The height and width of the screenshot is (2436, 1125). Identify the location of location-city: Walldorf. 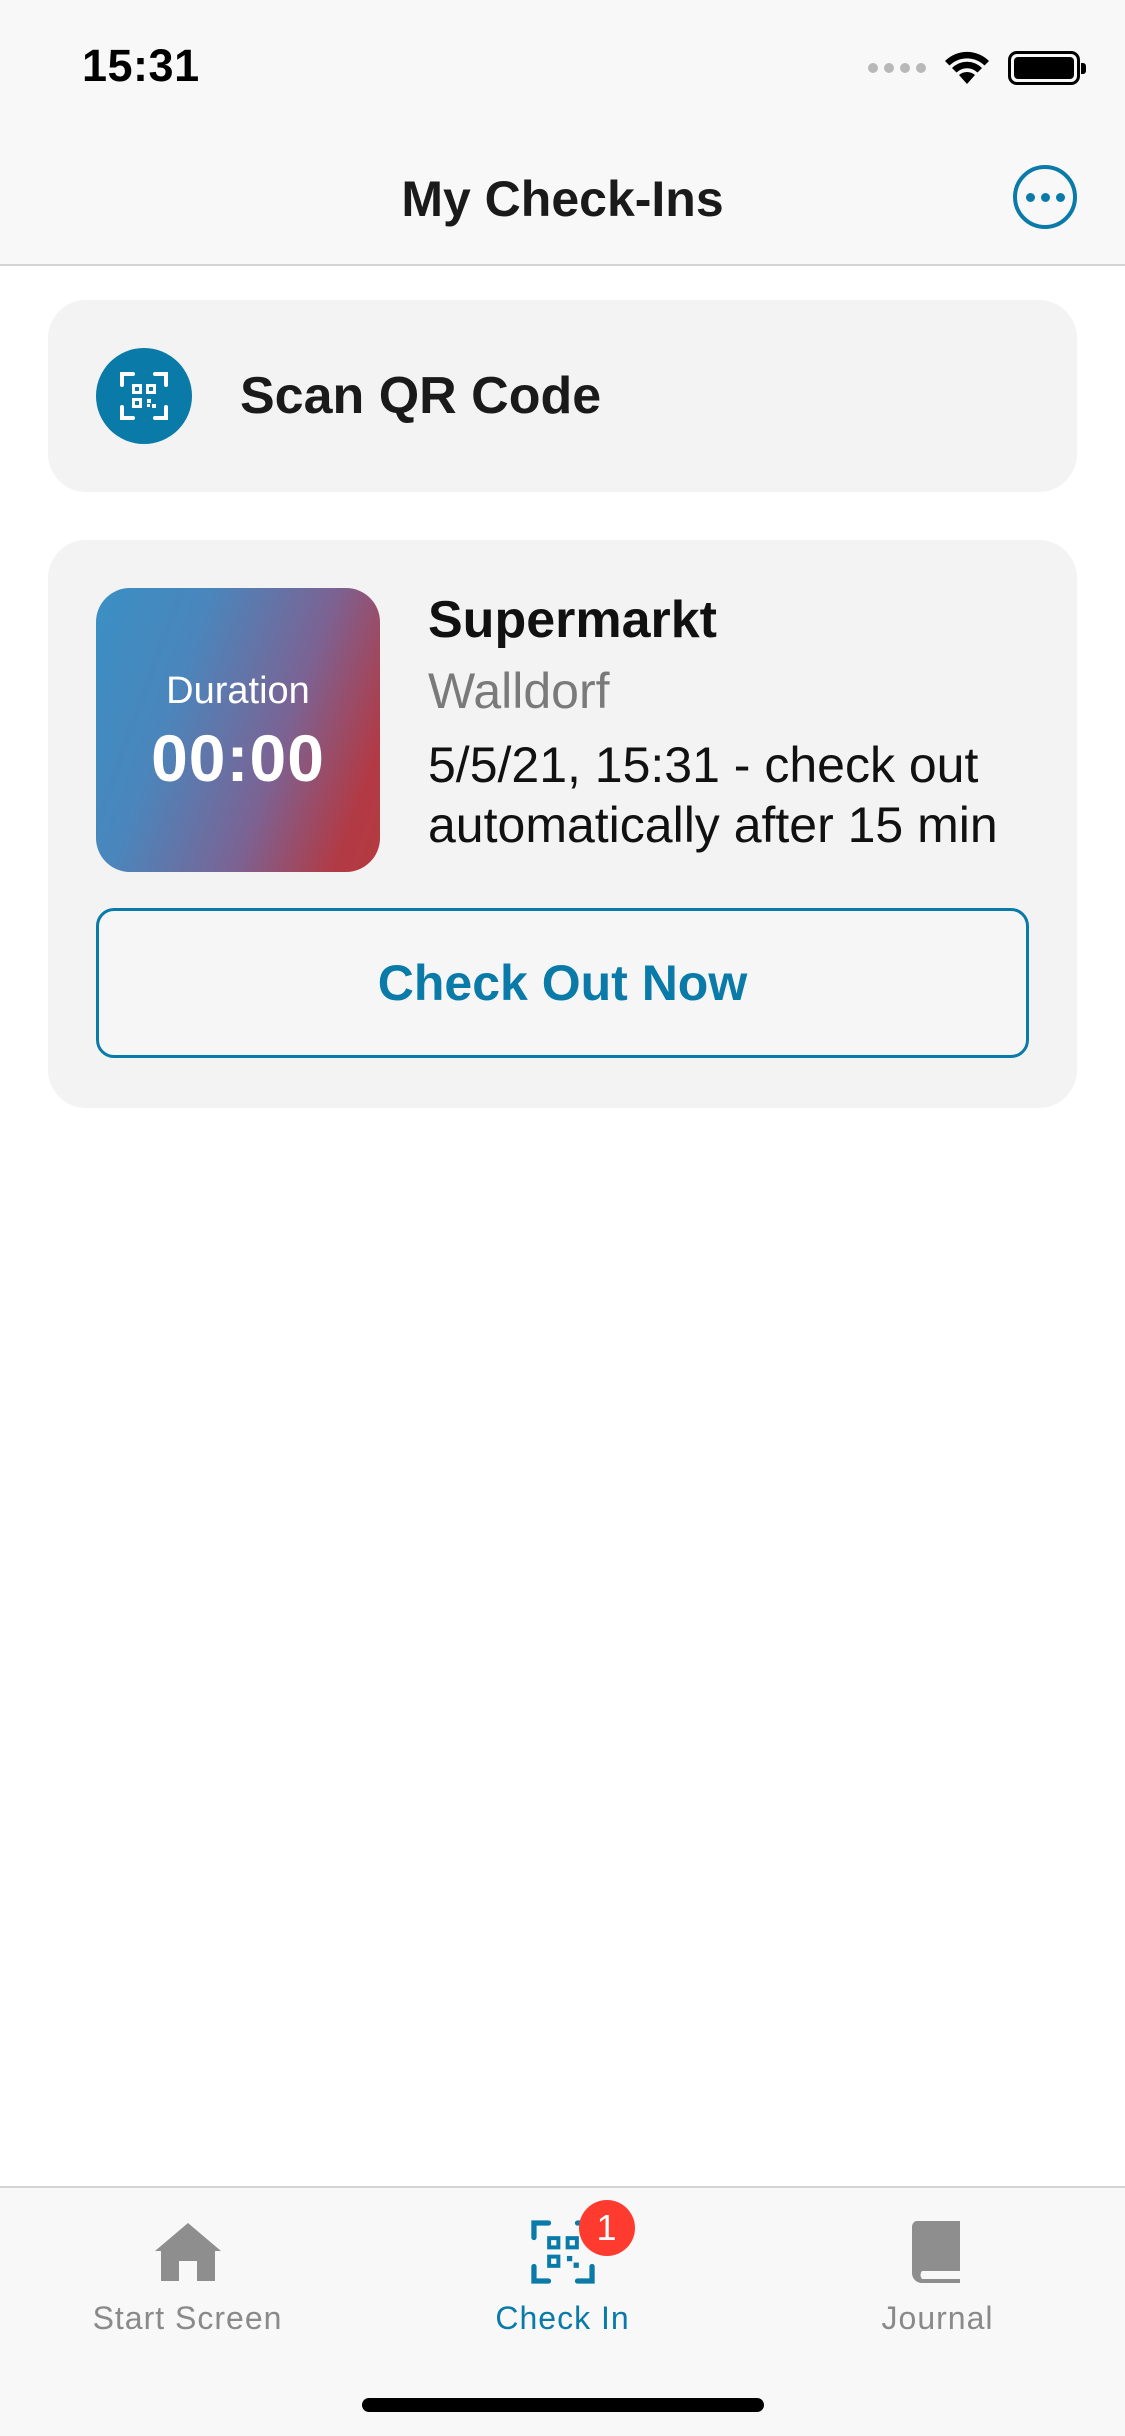
(519, 691).